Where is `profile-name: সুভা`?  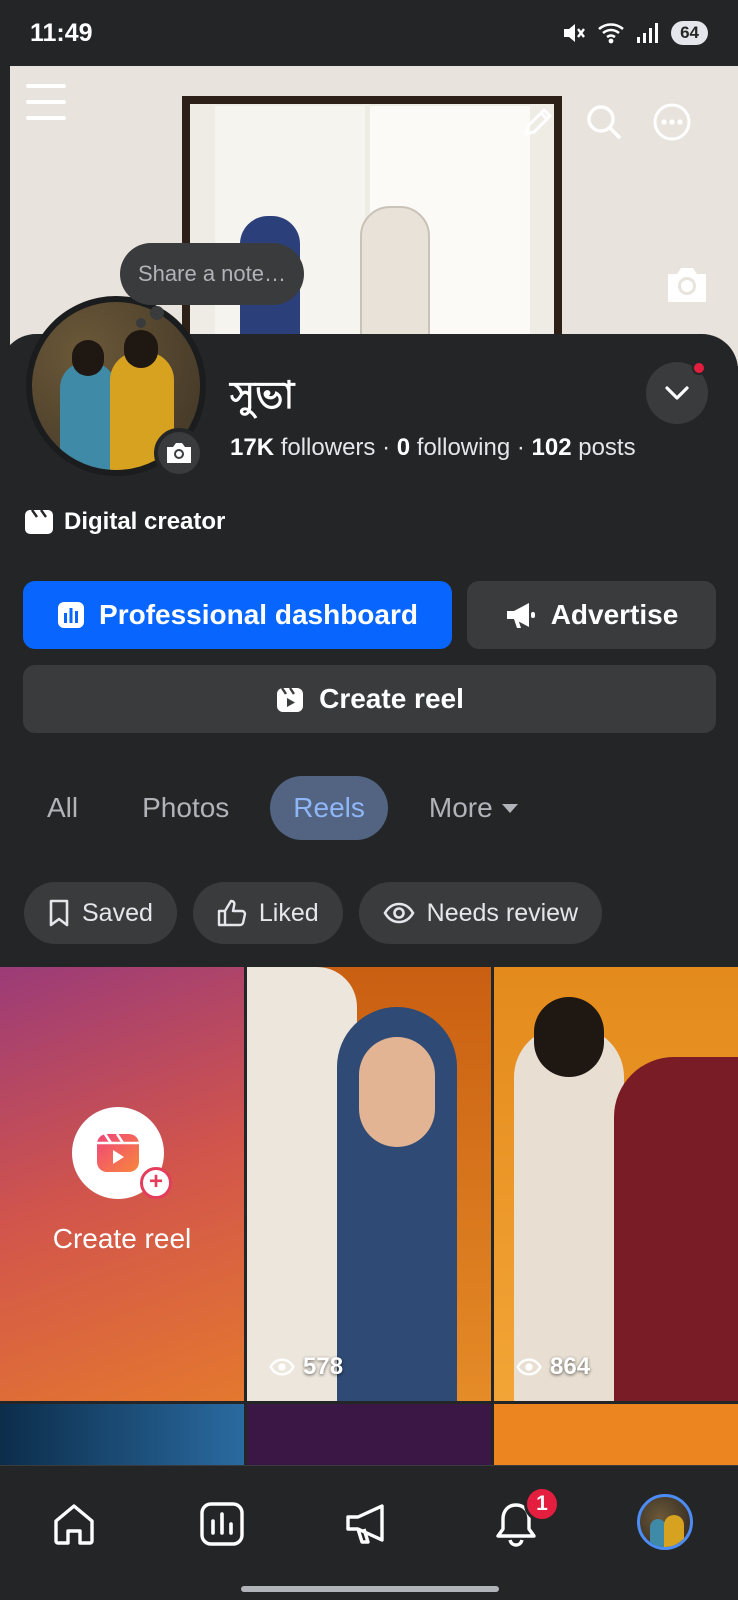
profile-name: সুভা is located at coordinates (262, 395).